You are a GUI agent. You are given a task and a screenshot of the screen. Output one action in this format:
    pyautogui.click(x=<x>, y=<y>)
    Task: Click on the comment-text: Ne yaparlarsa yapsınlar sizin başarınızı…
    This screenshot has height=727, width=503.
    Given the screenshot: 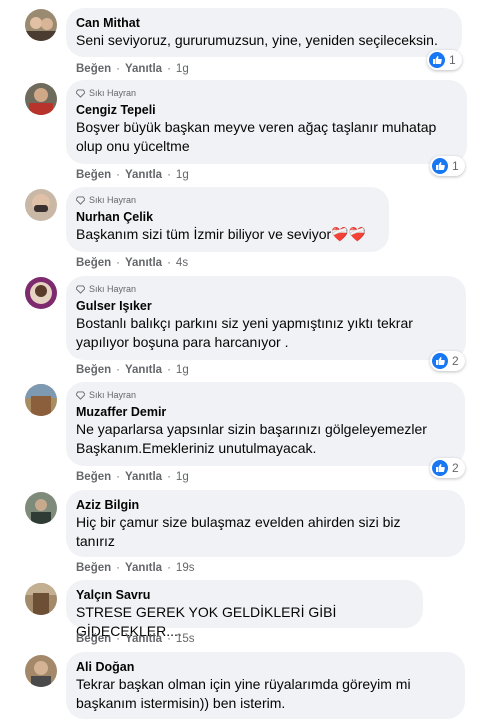 What is the action you would take?
    pyautogui.click(x=251, y=429)
    